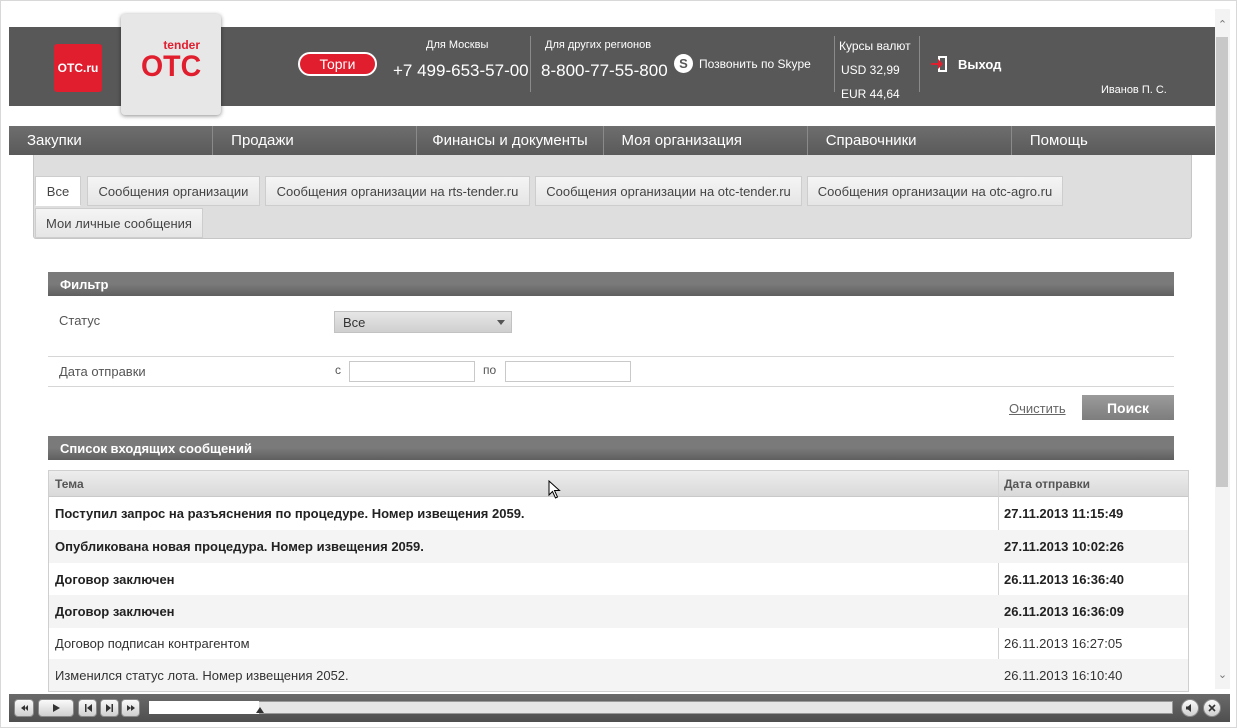 The image size is (1237, 728). What do you see at coordinates (568, 371) in the screenshot?
I see `date-to-input` at bounding box center [568, 371].